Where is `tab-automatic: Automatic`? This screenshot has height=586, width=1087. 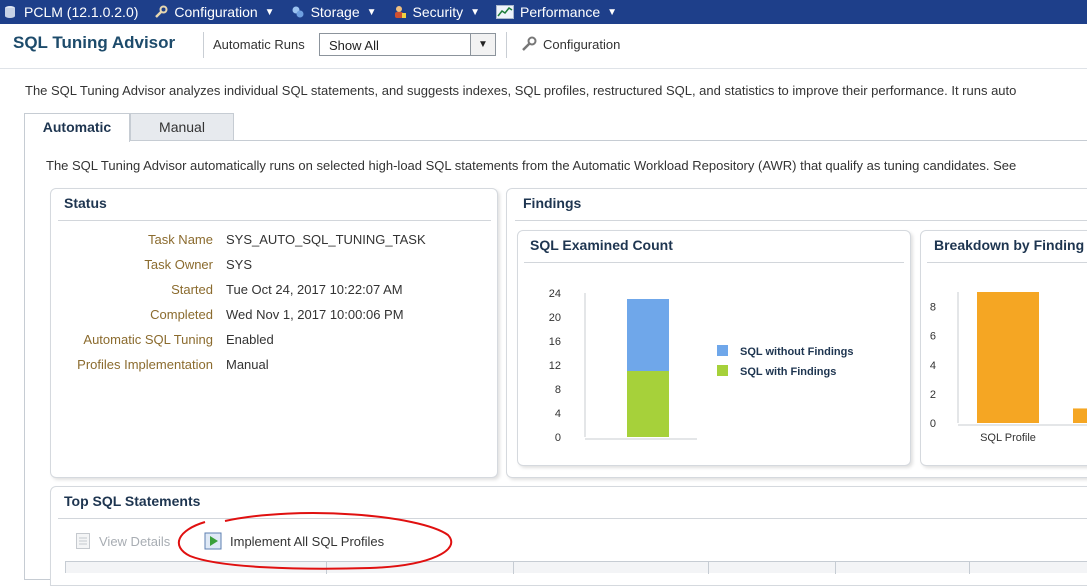
tab-automatic: Automatic is located at coordinates (77, 127).